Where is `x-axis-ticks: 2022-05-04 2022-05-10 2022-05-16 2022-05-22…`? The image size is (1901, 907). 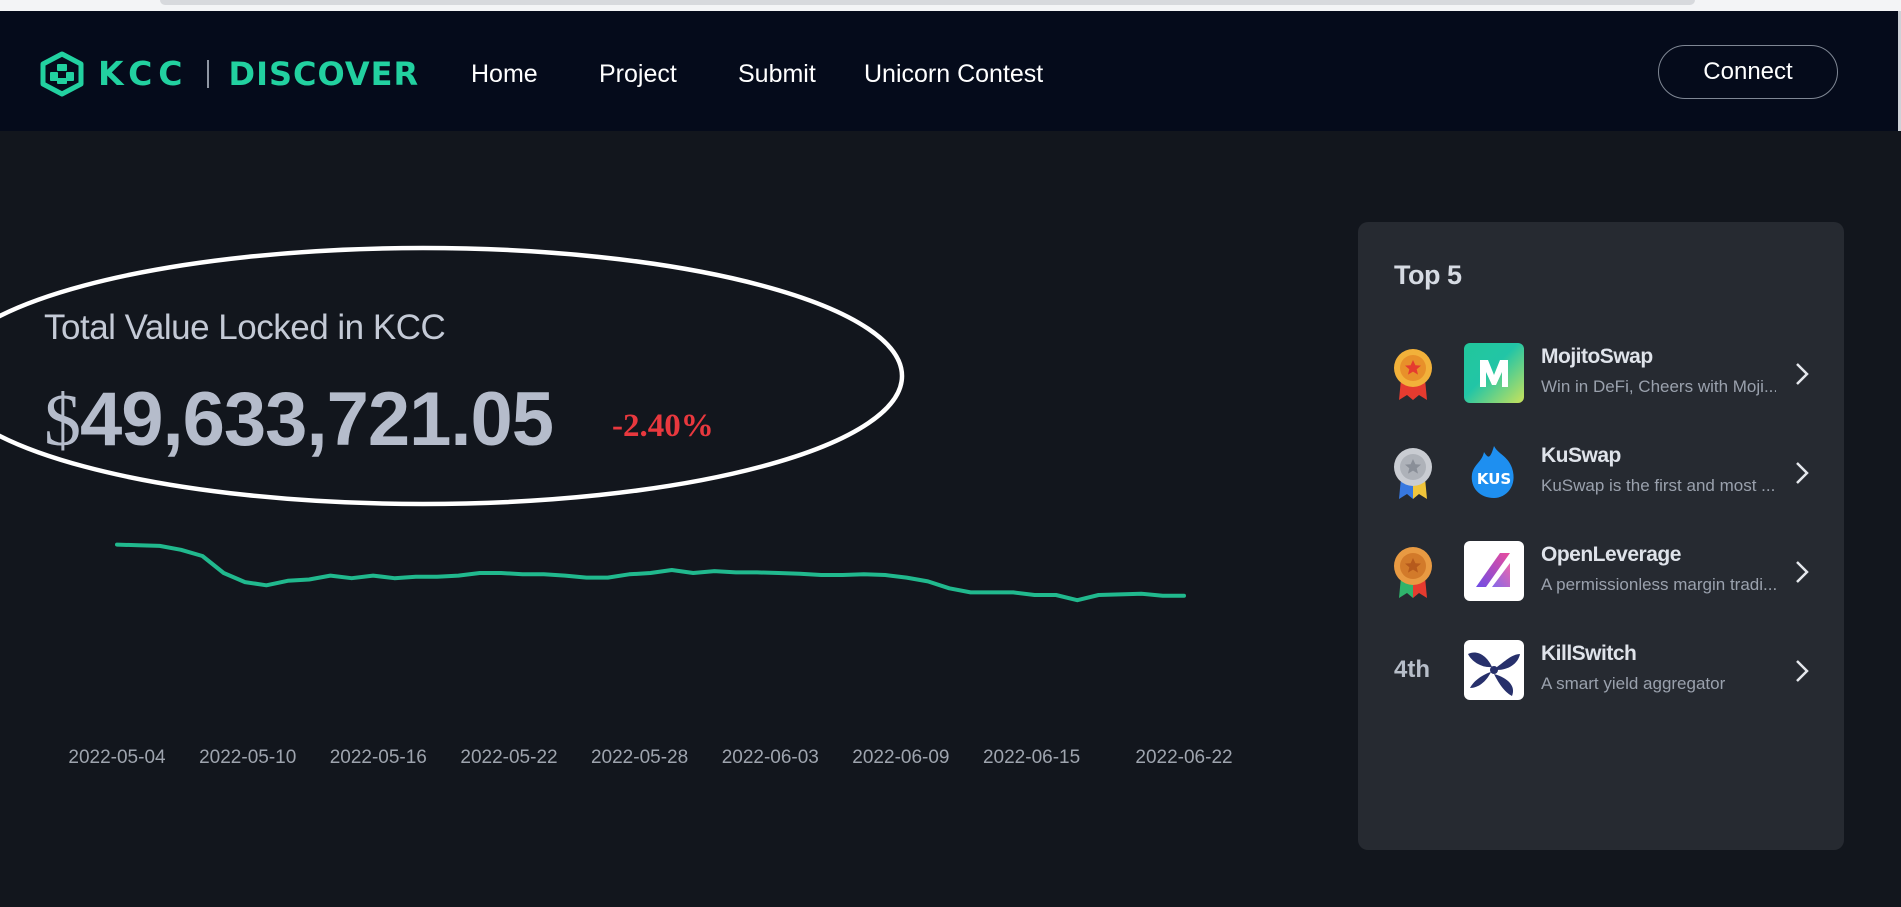
x-axis-ticks: 2022-05-04 2022-05-10 2022-05-16 2022-05-22… is located at coordinates (650, 757).